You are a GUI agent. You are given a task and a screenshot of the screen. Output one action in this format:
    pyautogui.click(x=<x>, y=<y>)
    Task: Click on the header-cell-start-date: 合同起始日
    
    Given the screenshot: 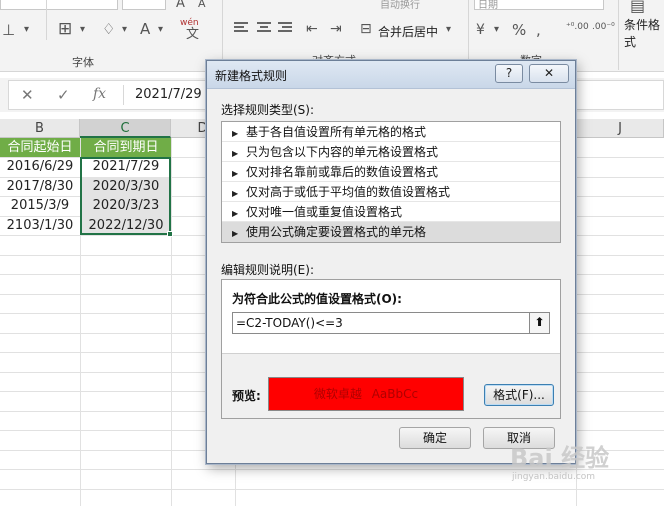 What is the action you would take?
    pyautogui.click(x=40, y=147)
    